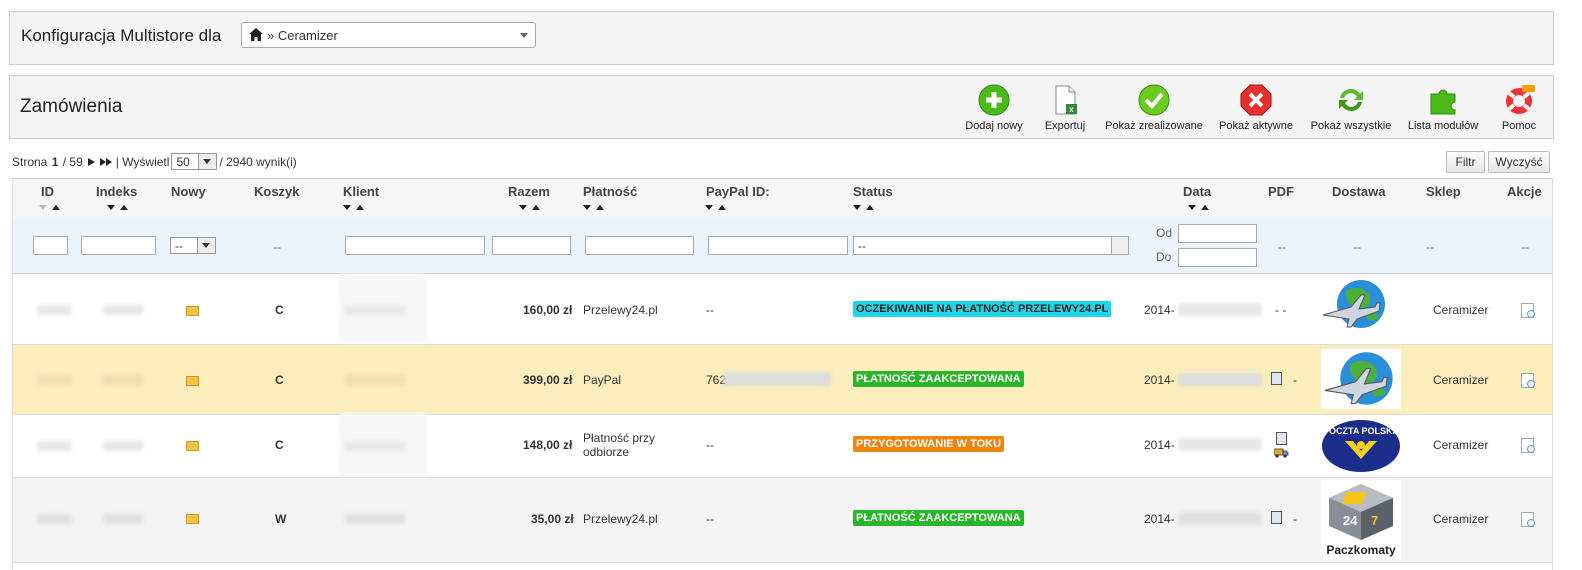 The width and height of the screenshot is (1582, 570). Describe the element at coordinates (388, 35) in the screenshot. I see `shop-select: » Ceramizer` at that location.